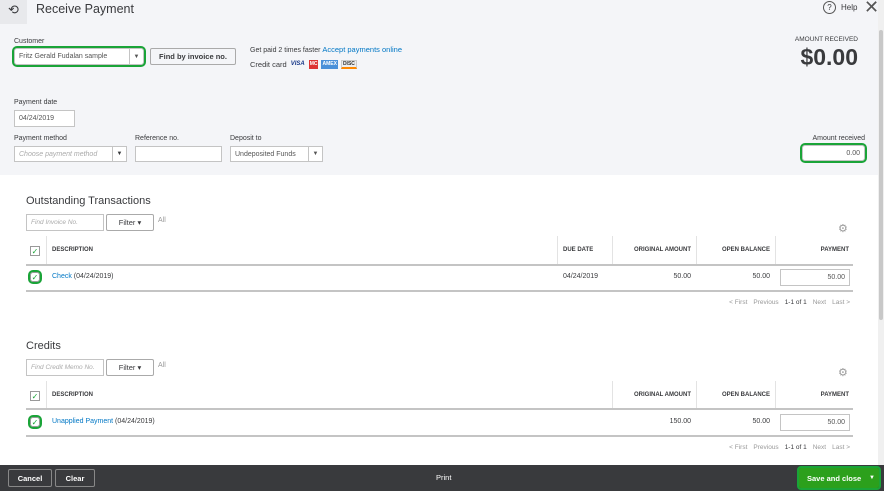  What do you see at coordinates (829, 7) in the screenshot?
I see `help-icon: ?` at bounding box center [829, 7].